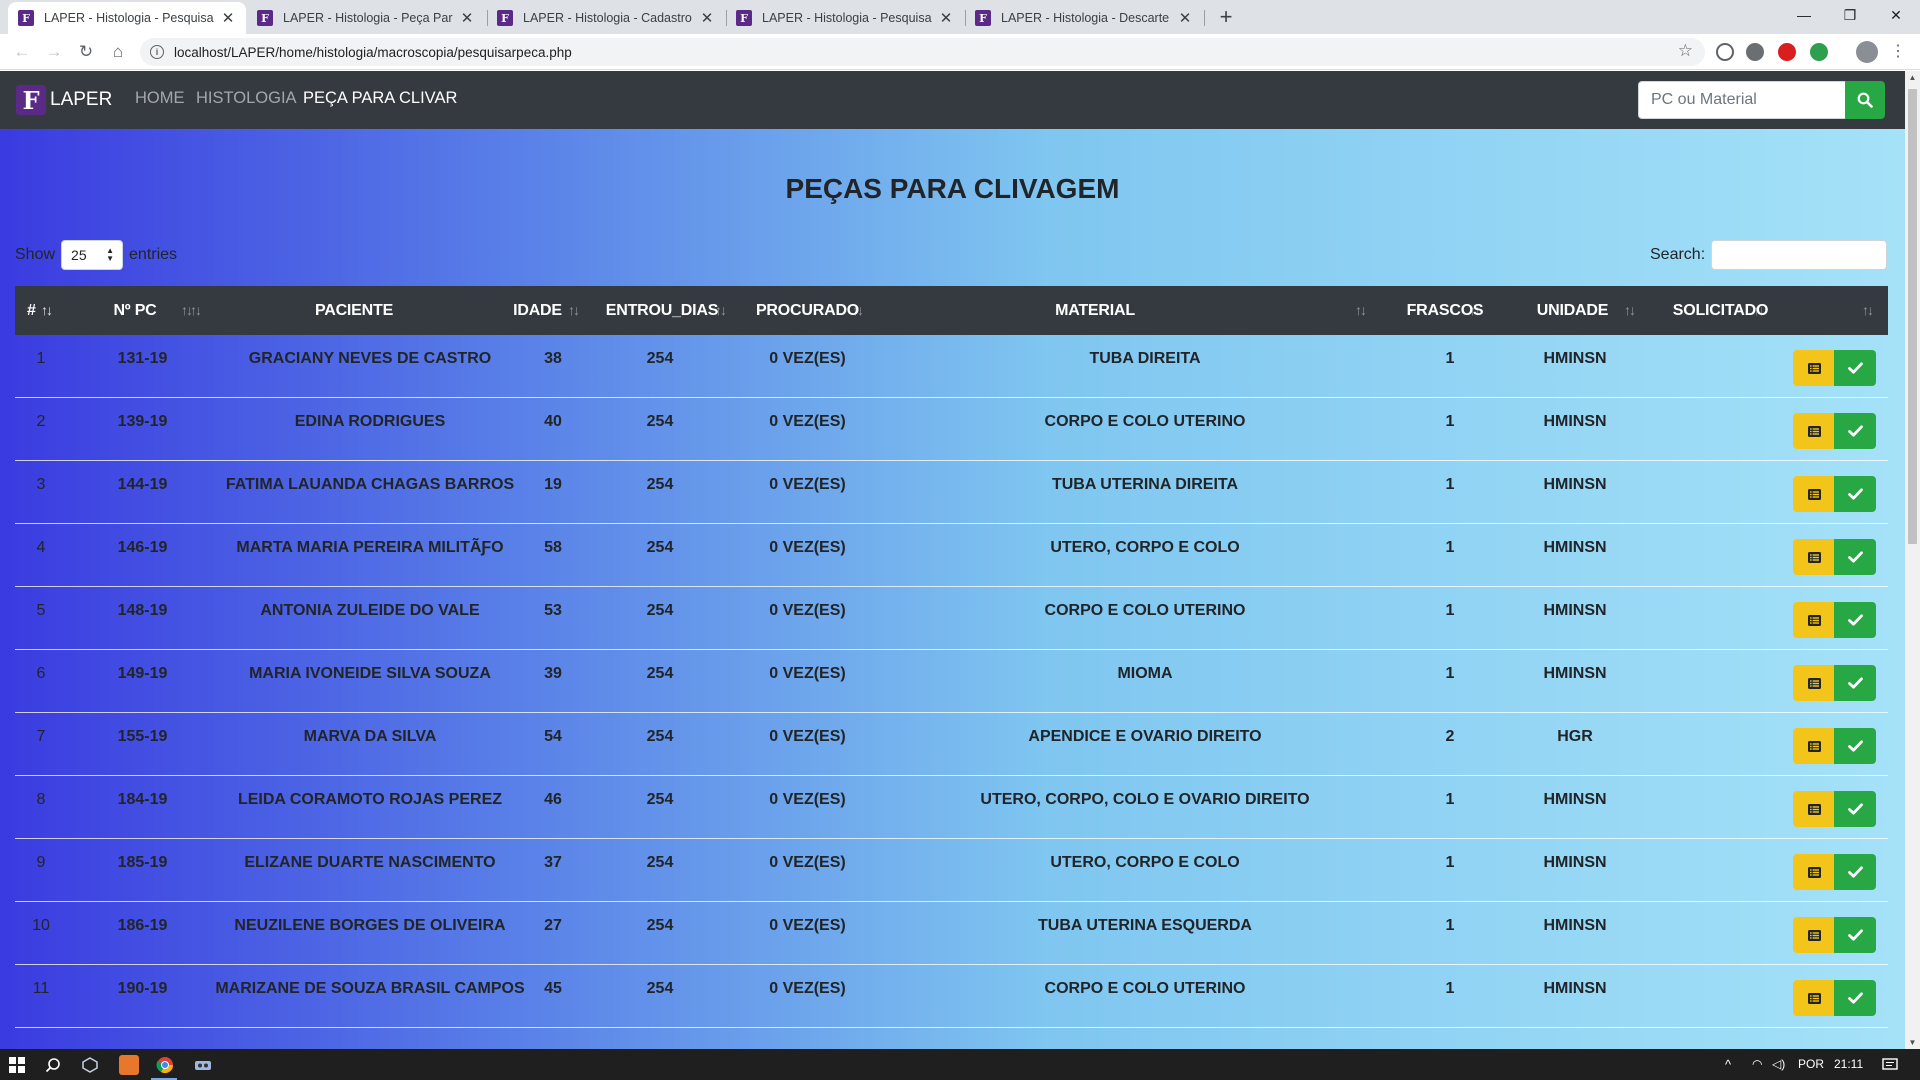  What do you see at coordinates (380, 98) in the screenshot?
I see `nav-link-peca-para-clivar: PEÇA PARA CLIVAR` at bounding box center [380, 98].